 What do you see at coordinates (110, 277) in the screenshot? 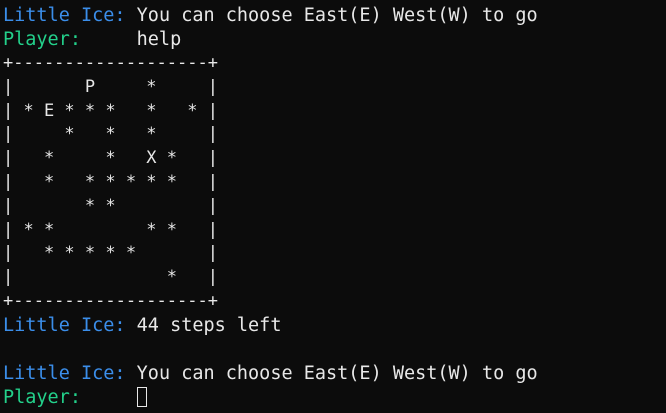
I see `board-row: | * |` at bounding box center [110, 277].